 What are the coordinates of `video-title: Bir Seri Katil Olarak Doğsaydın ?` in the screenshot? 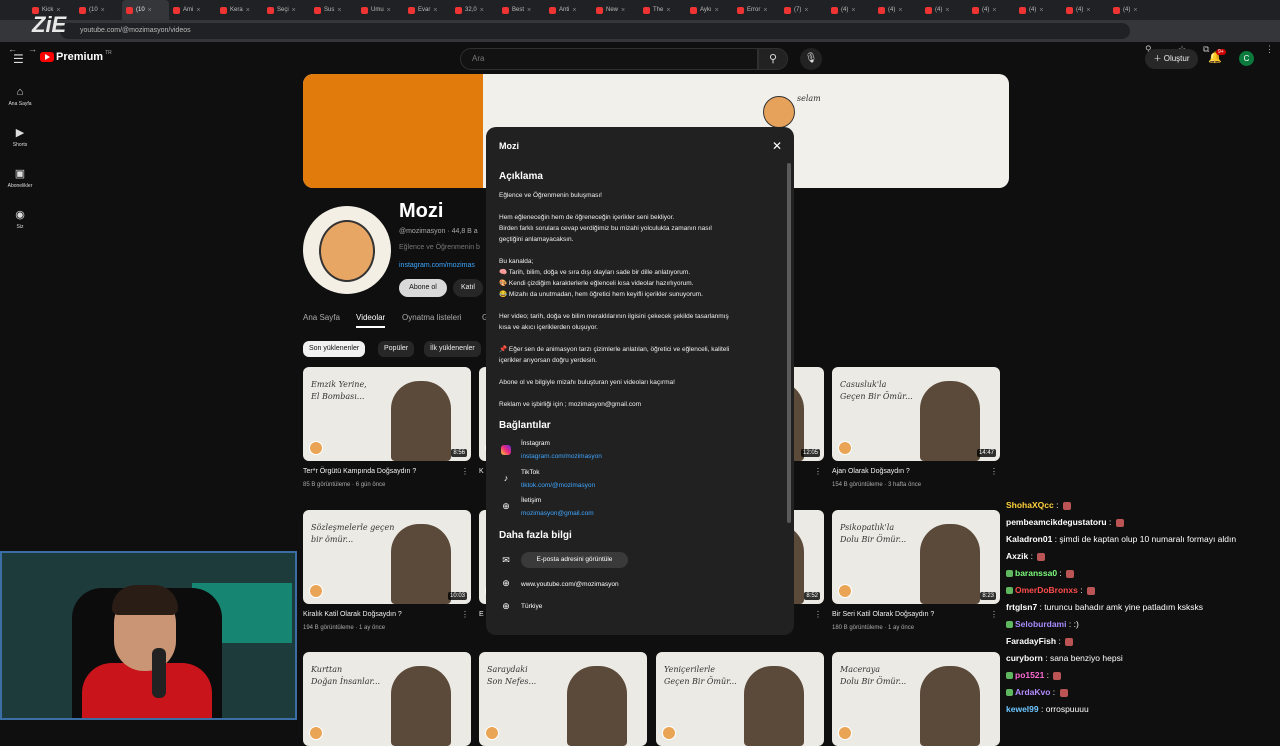 It's located at (883, 614).